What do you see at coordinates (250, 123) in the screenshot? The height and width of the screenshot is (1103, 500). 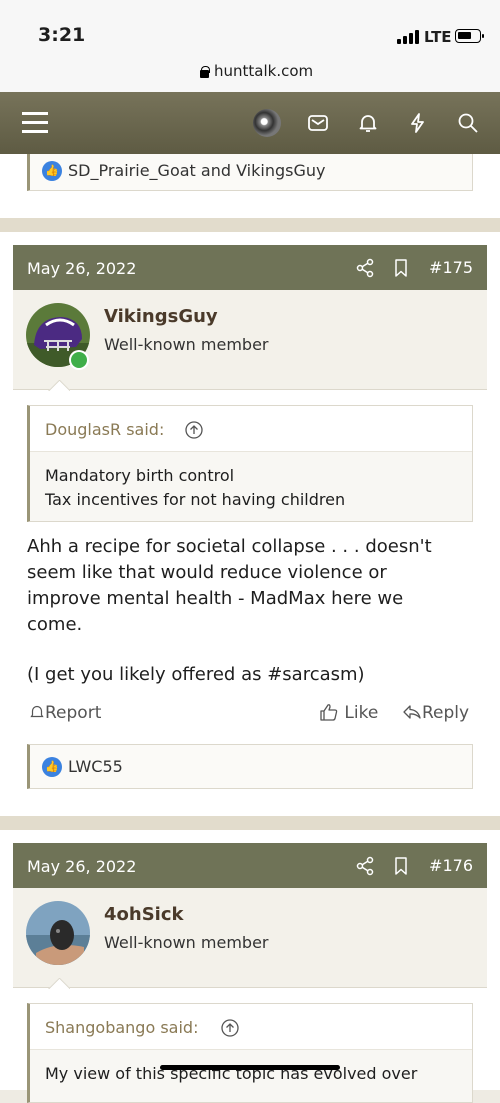 I see `site-navbar` at bounding box center [250, 123].